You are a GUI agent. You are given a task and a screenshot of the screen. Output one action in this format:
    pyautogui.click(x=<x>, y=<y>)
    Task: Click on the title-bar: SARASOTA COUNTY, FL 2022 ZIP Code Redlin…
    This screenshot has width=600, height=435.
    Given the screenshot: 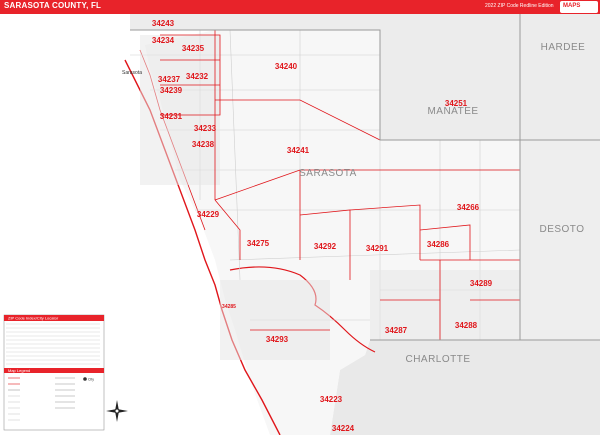 What is the action you would take?
    pyautogui.click(x=300, y=7)
    